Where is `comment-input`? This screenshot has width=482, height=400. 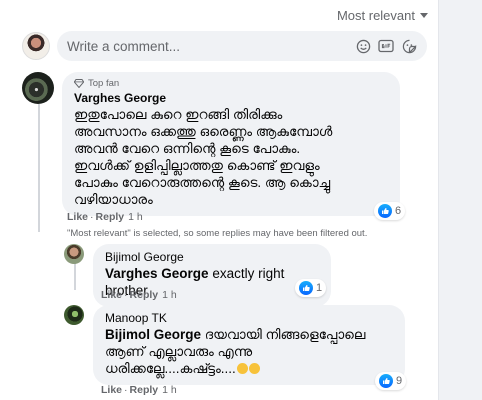 comment-input is located at coordinates (211, 46).